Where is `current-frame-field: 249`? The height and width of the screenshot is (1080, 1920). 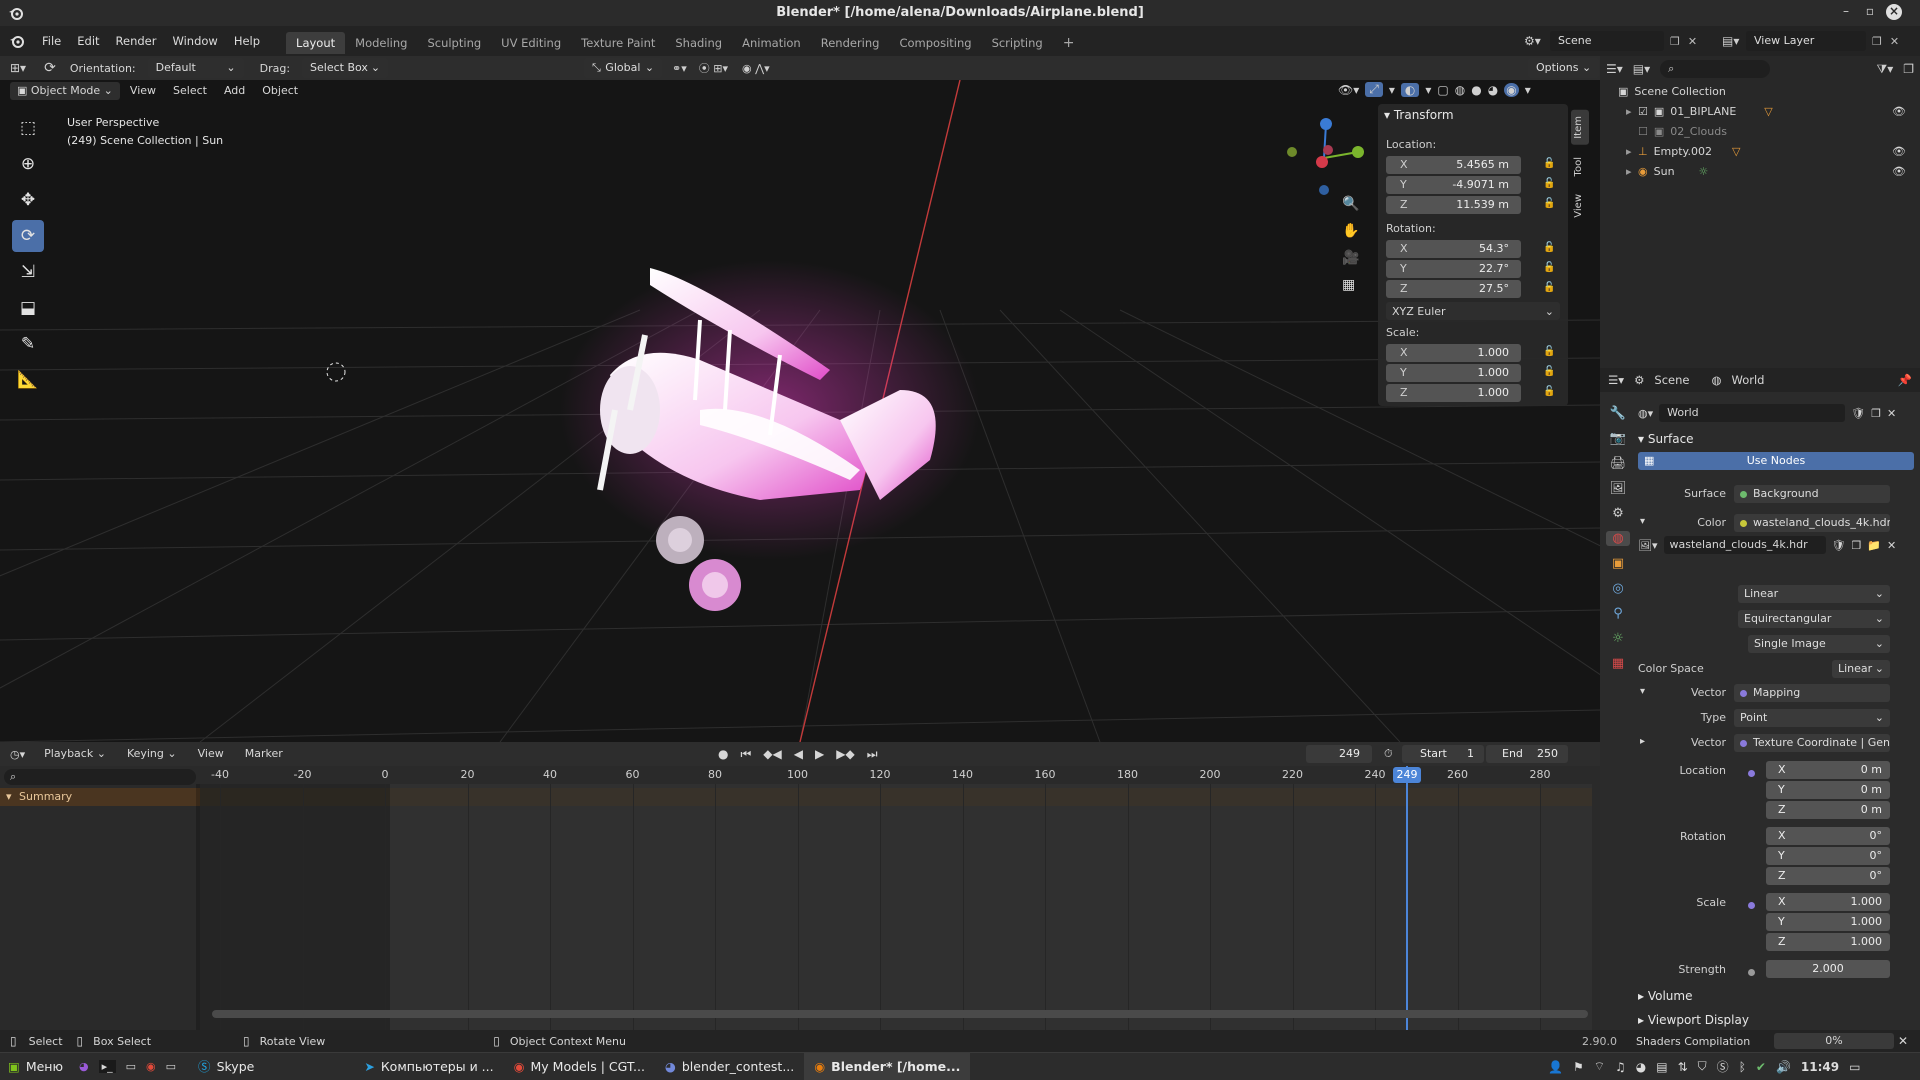 current-frame-field: 249 is located at coordinates (1339, 754).